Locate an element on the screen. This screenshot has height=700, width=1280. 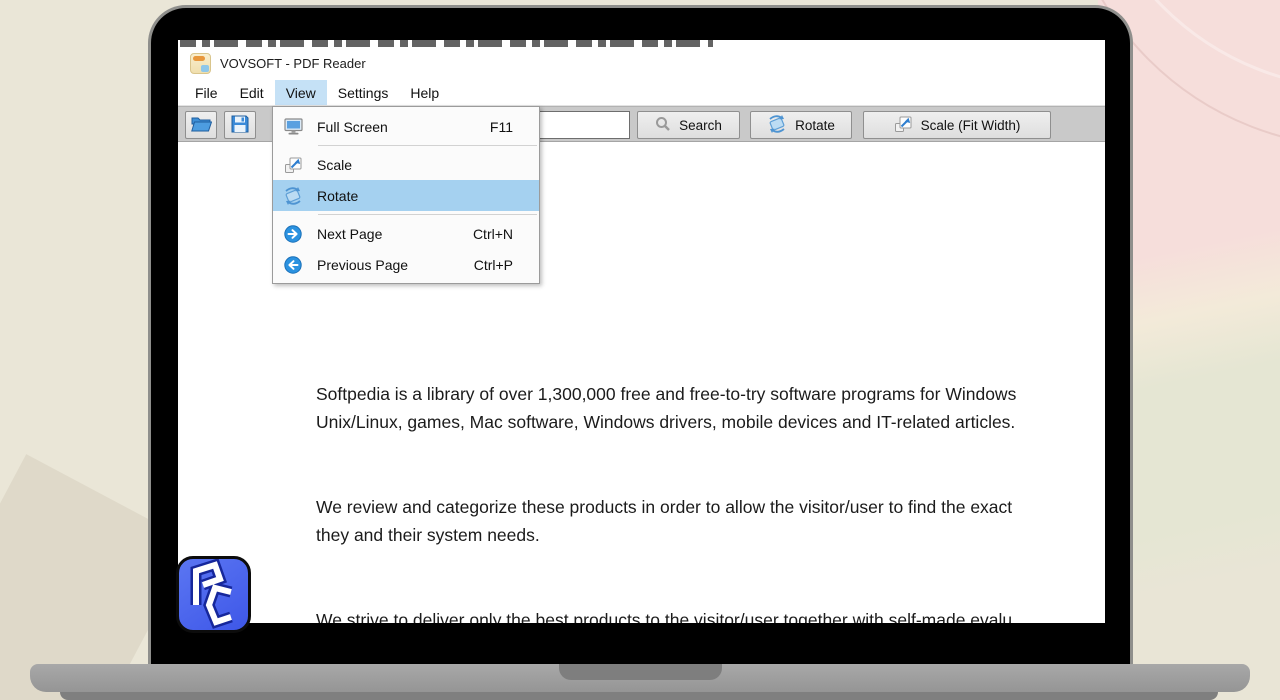
save-button is located at coordinates (240, 125).